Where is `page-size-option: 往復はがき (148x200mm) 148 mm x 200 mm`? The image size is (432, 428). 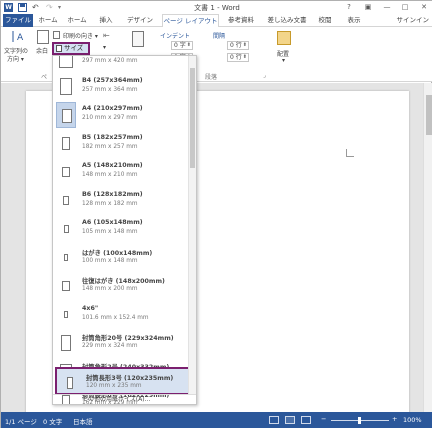
page-size-option: 往復はがき (148x200mm) 148 mm x 200 mm is located at coordinates (121, 286).